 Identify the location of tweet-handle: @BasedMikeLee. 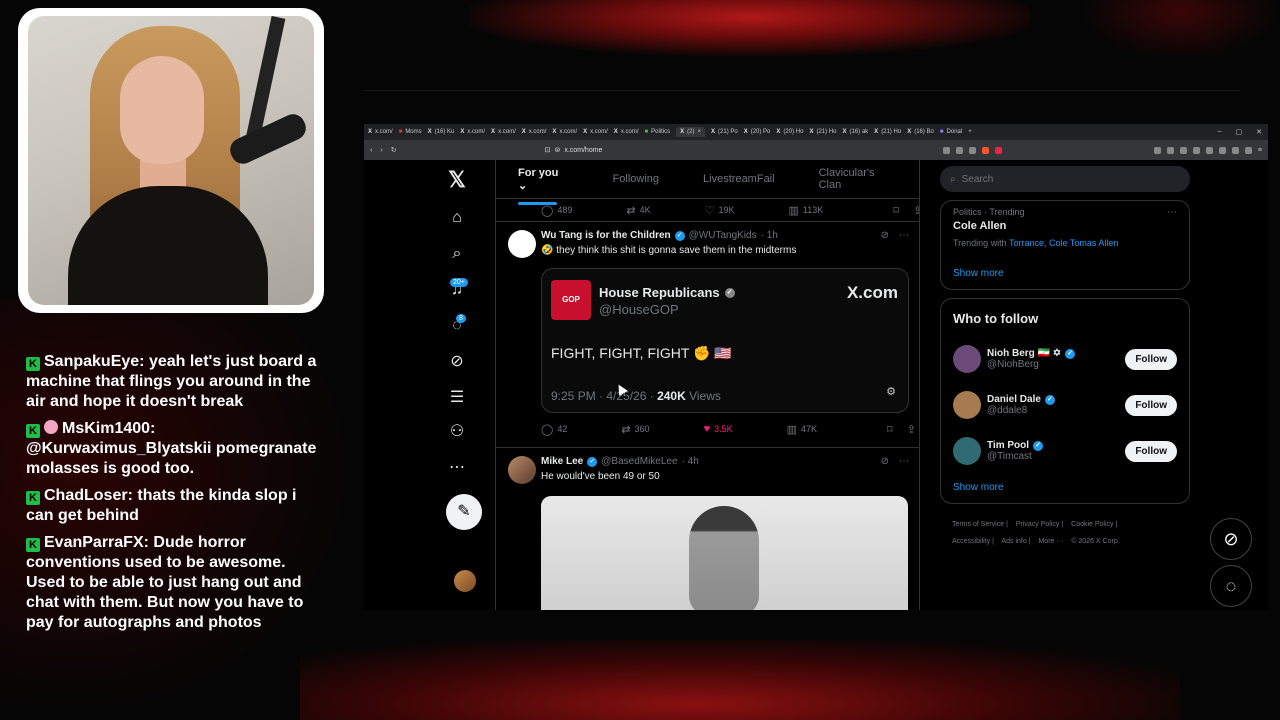
(639, 461).